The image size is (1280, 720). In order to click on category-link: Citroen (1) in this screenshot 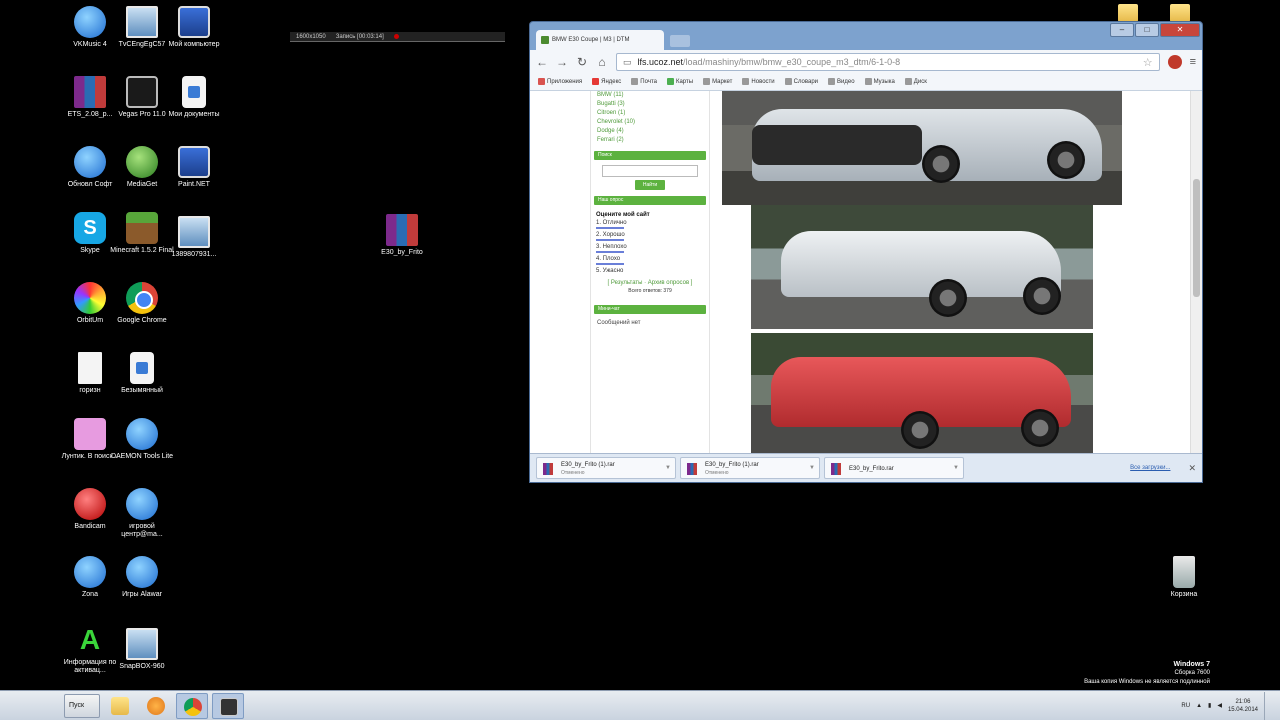, I will do `click(653, 113)`.